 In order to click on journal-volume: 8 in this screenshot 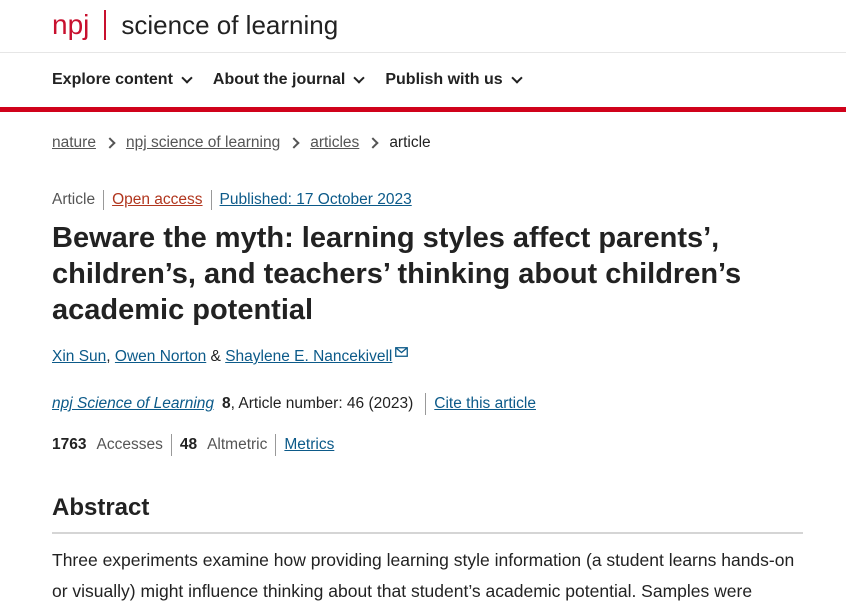, I will do `click(226, 403)`.